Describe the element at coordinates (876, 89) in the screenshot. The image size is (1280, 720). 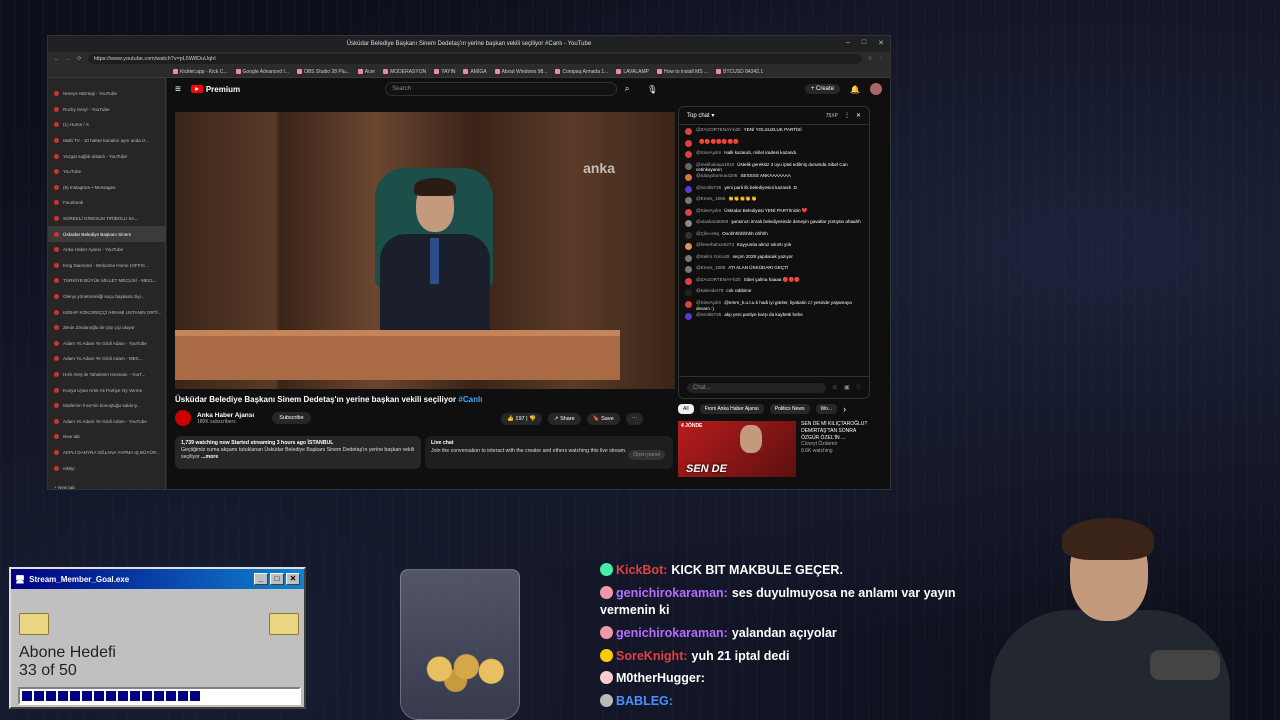
I see `account-avatar` at that location.